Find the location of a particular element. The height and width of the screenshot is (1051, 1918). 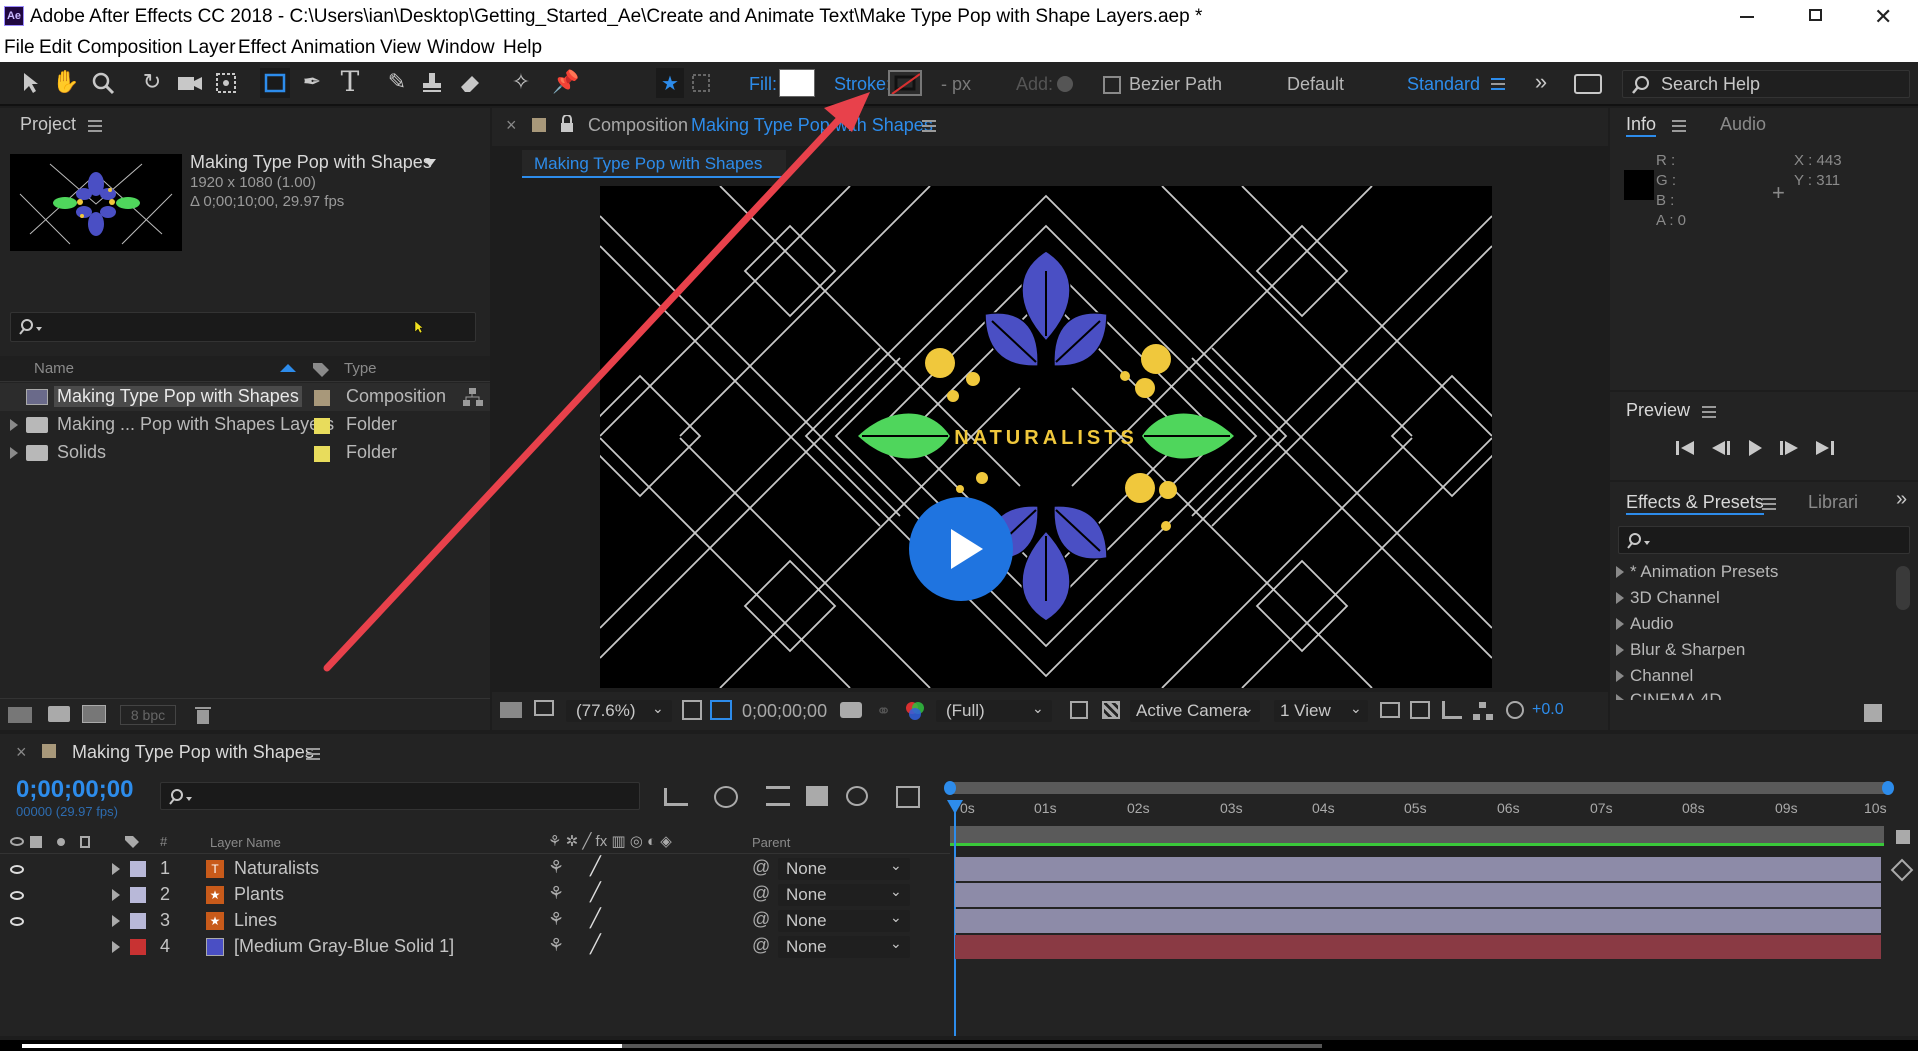

timeline-tab: Making Type Pop with Shapes is located at coordinates (193, 752).